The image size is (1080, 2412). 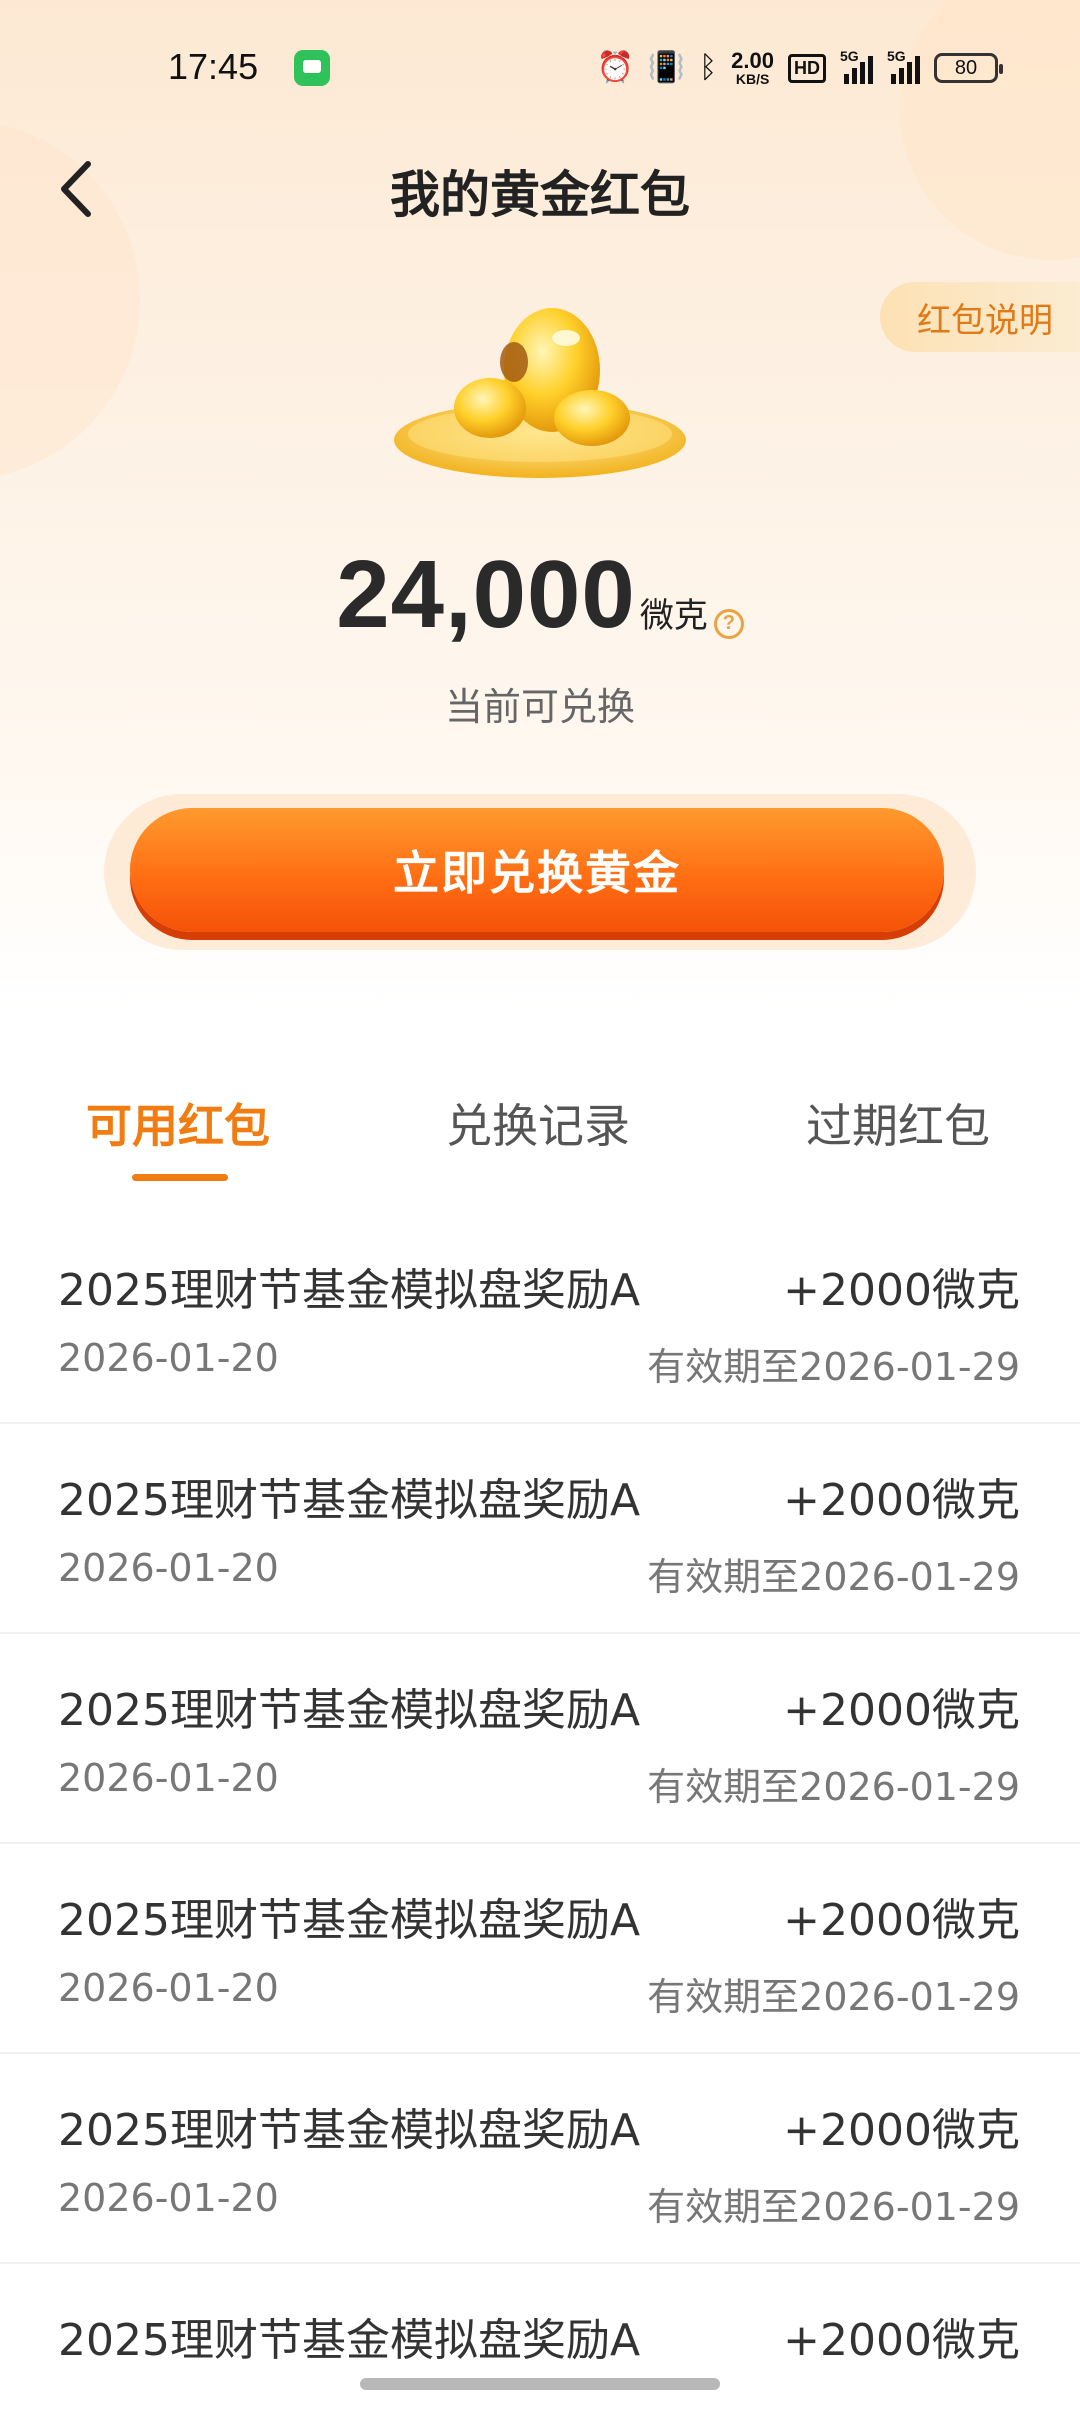 I want to click on signal-1-label: 5G, so click(x=849, y=56).